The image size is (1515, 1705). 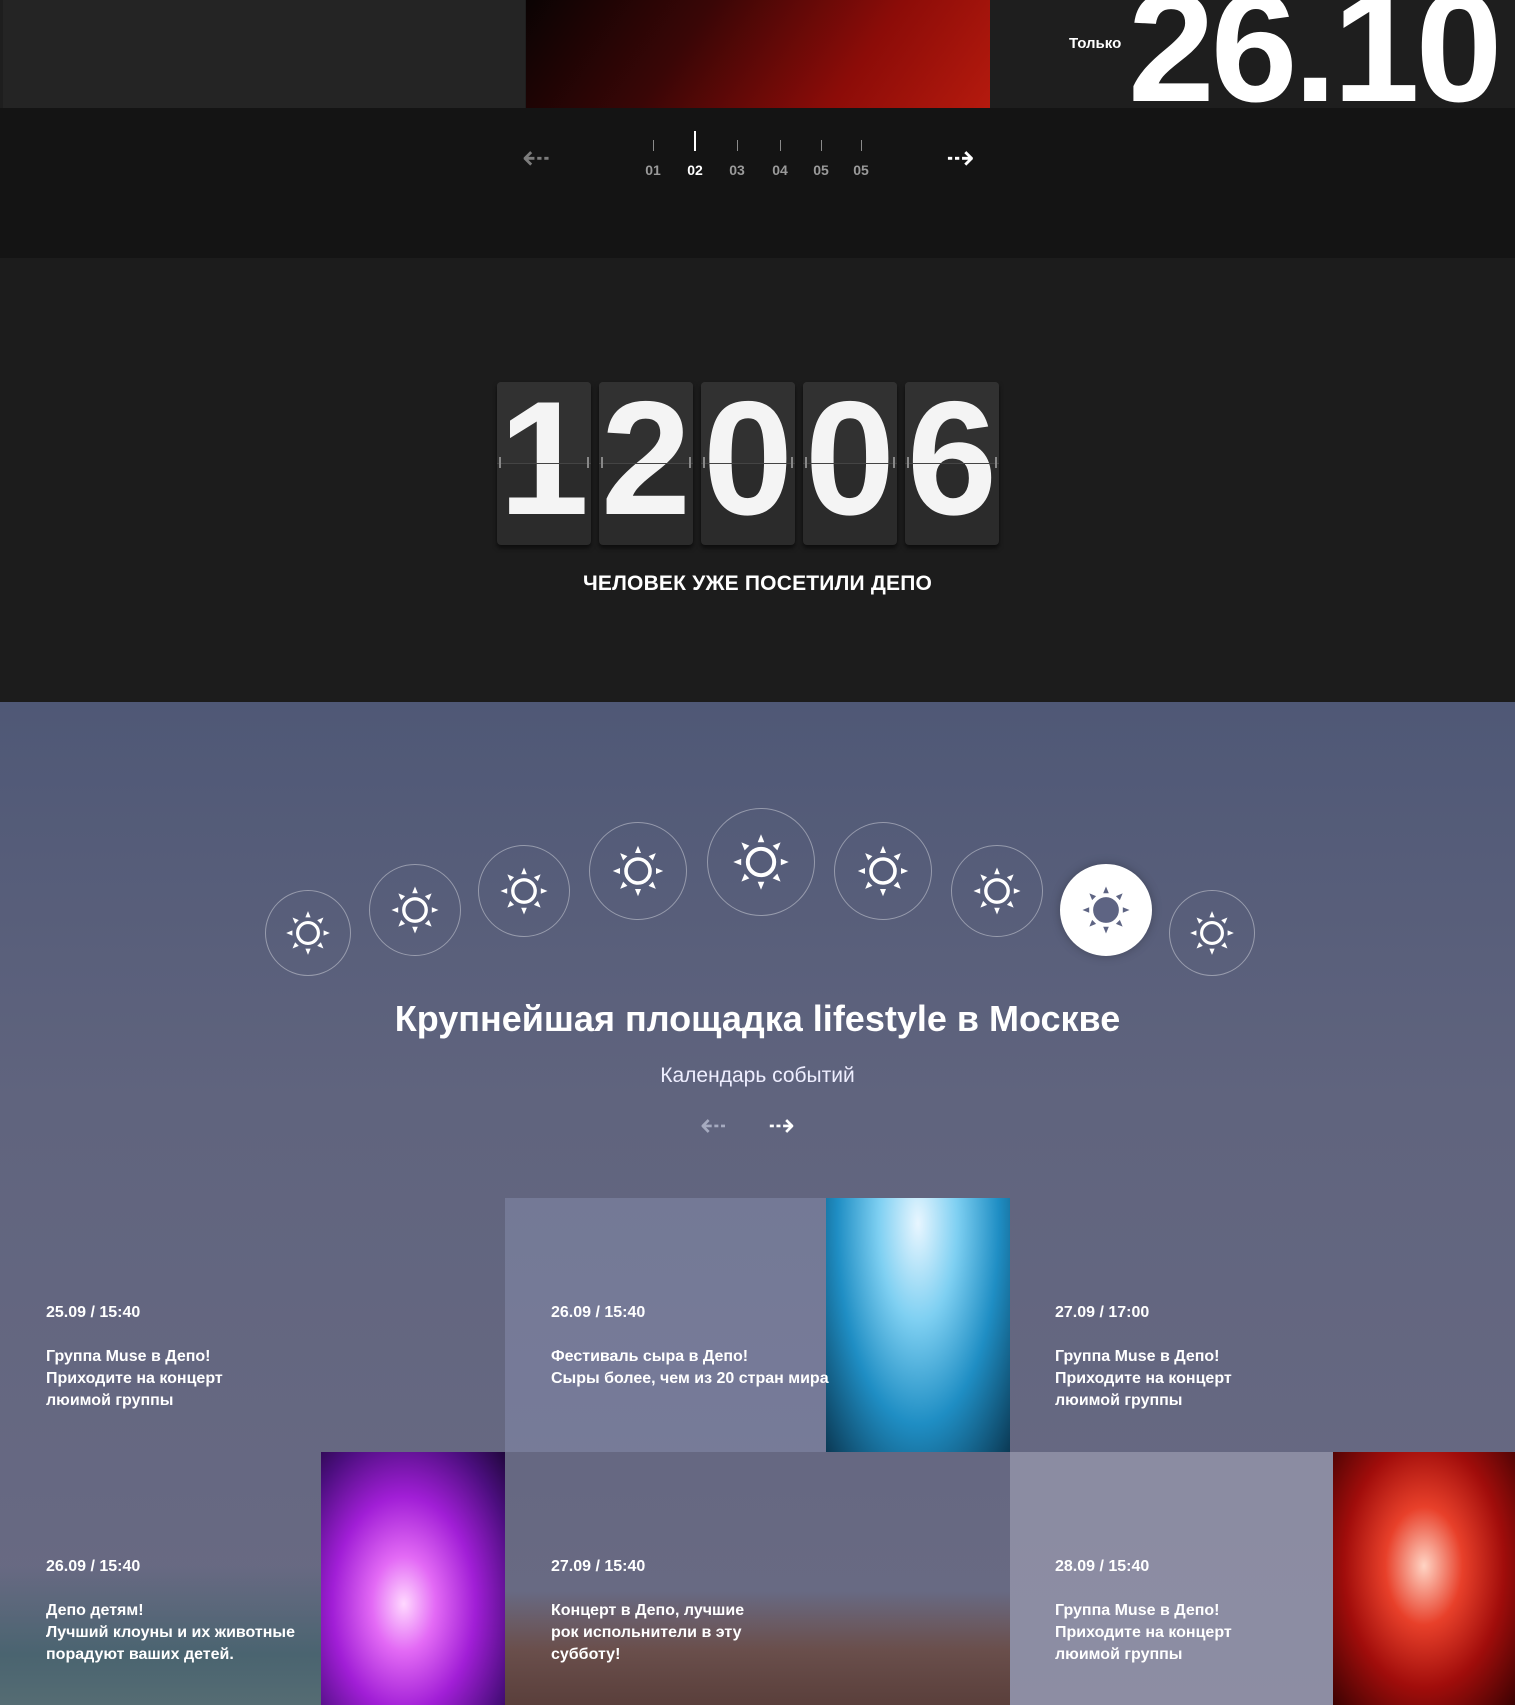 What do you see at coordinates (1424, 1578) in the screenshot?
I see `event-photo-rock-concert` at bounding box center [1424, 1578].